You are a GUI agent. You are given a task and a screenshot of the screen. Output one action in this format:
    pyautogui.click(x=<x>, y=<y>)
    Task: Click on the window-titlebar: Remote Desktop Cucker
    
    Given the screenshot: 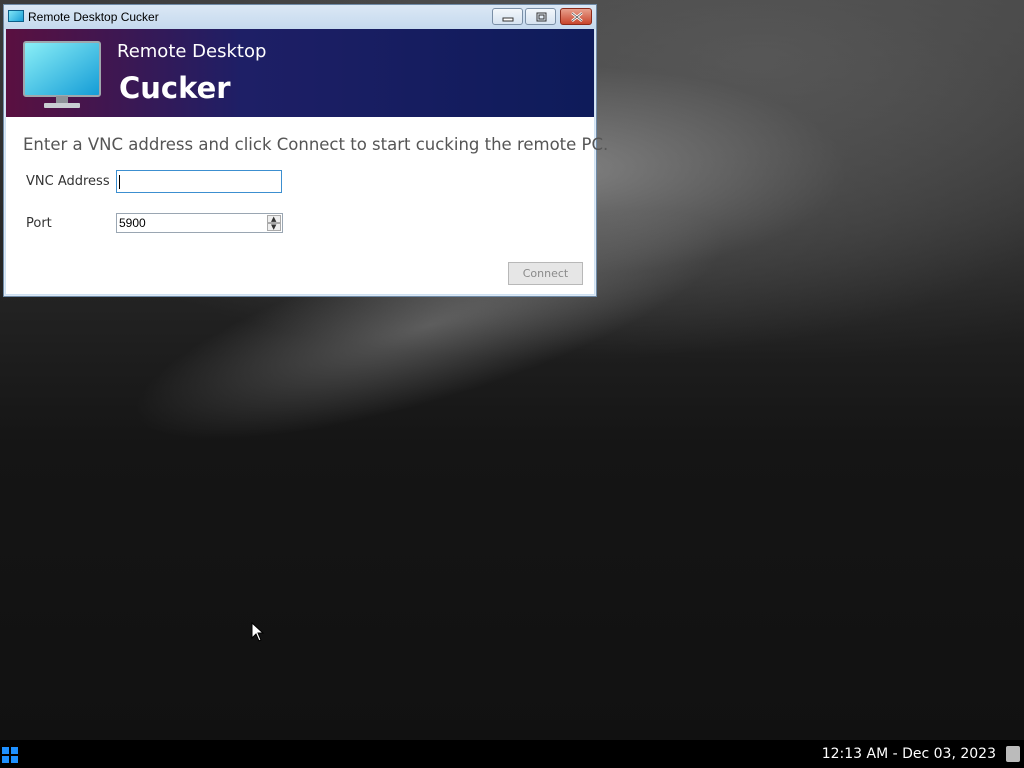 What is the action you would take?
    pyautogui.click(x=300, y=17)
    